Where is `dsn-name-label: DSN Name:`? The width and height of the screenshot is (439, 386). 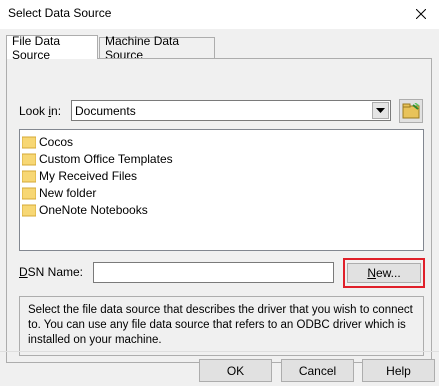
dsn-name-label: DSN Name: is located at coordinates (51, 272).